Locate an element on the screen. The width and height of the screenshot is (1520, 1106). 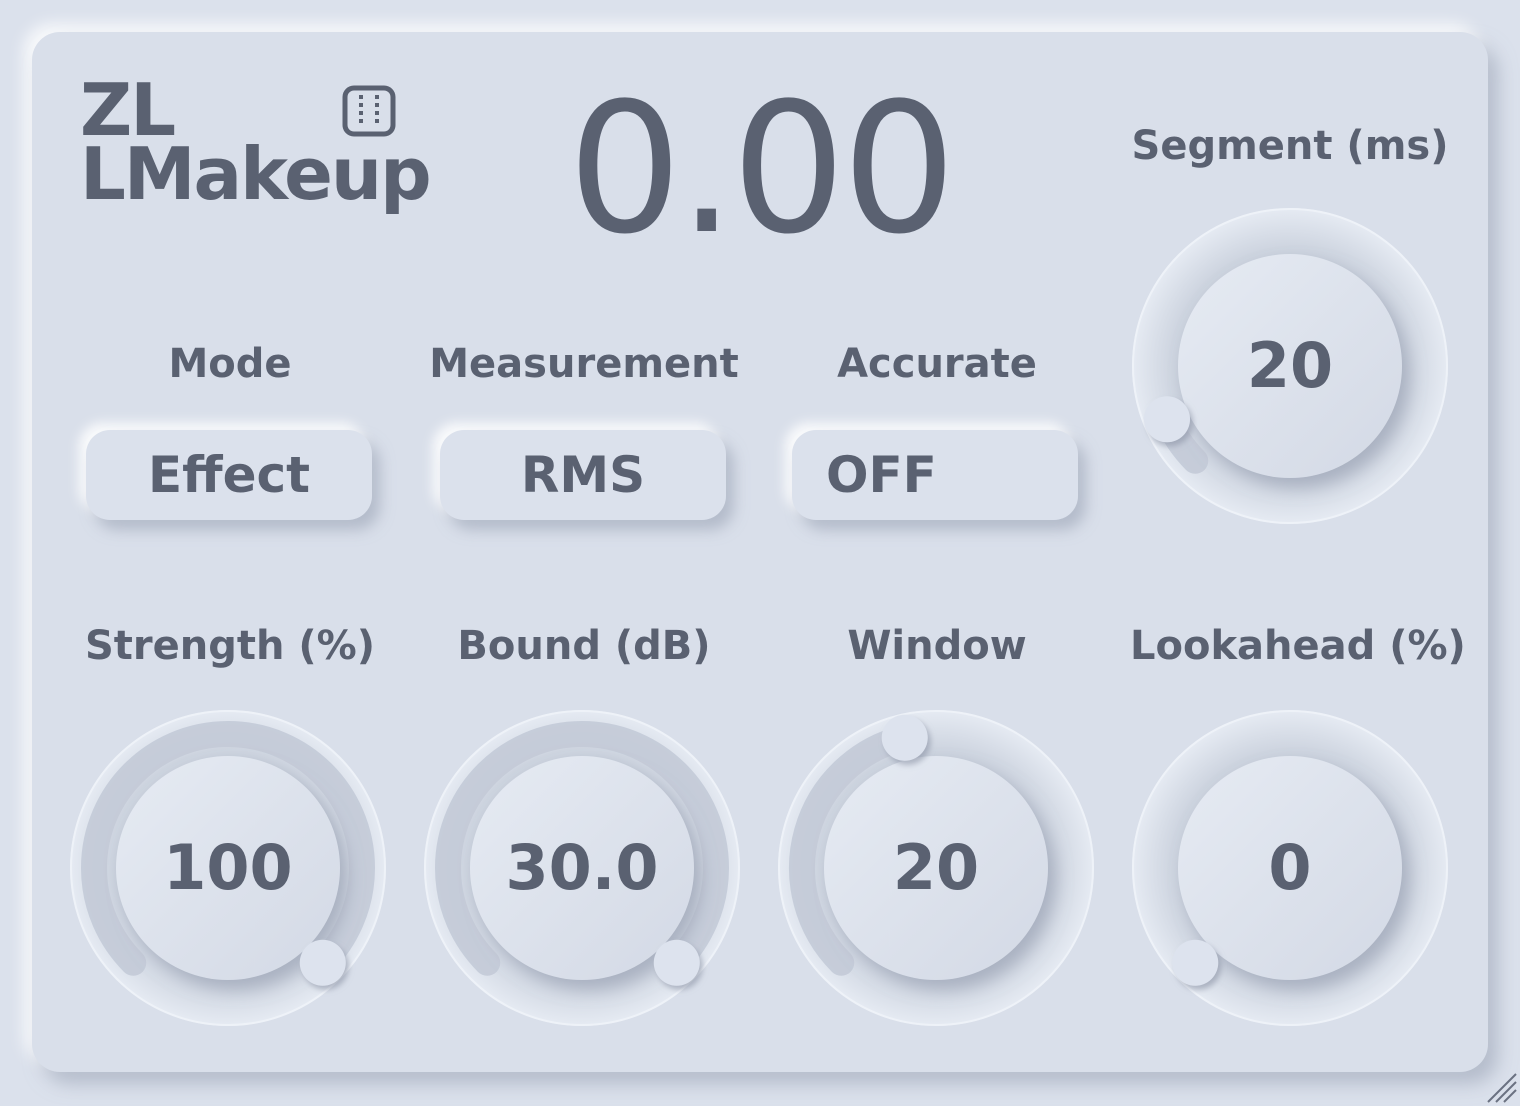
strength-knob-graphic is located at coordinates (228, 868).